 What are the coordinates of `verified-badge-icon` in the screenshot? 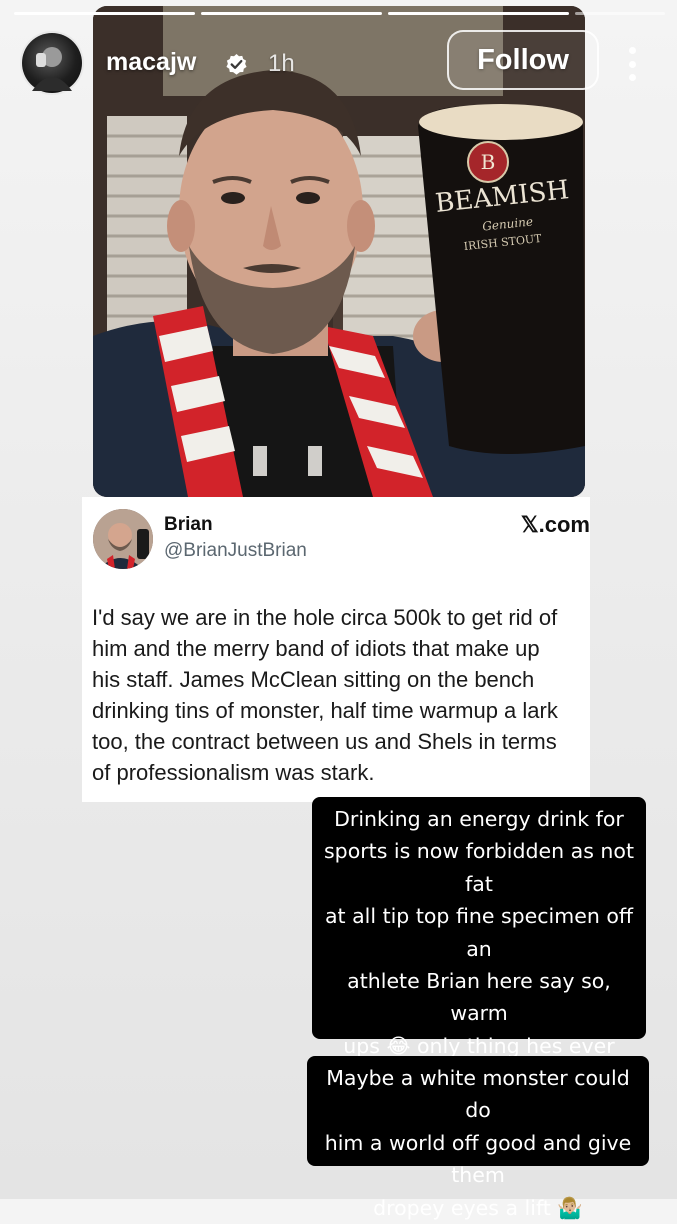 It's located at (236, 64).